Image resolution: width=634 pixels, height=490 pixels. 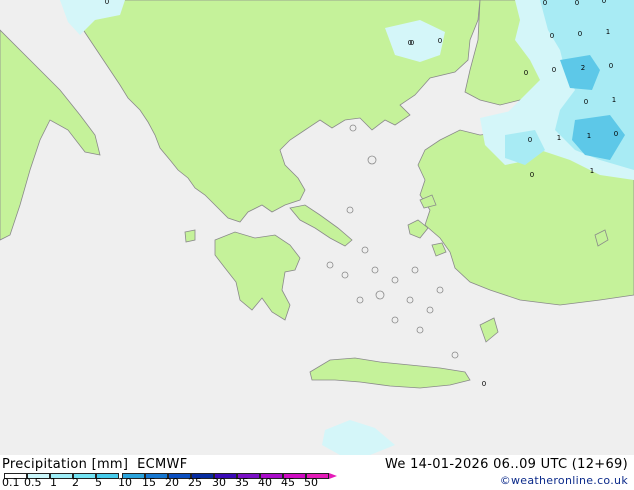 What do you see at coordinates (195, 482) in the screenshot?
I see `scale-label: 25` at bounding box center [195, 482].